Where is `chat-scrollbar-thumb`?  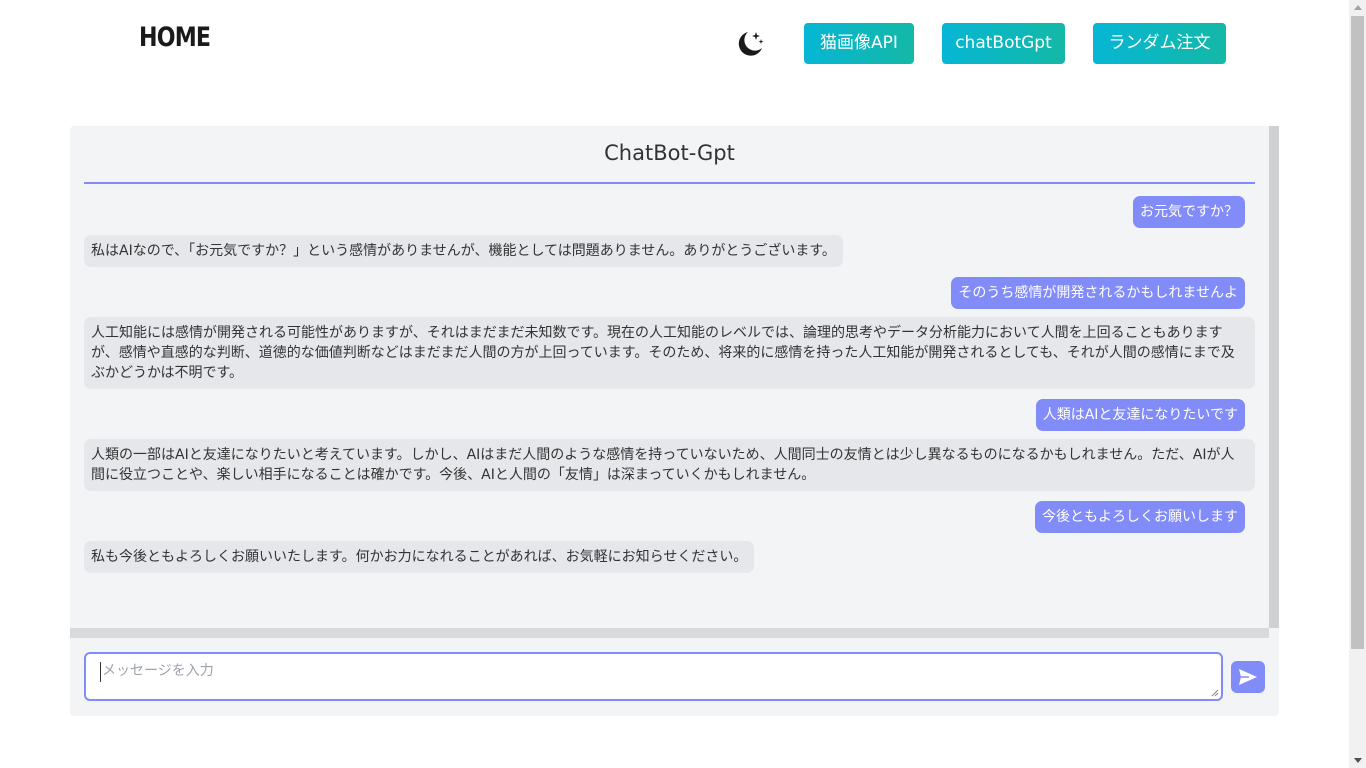 chat-scrollbar-thumb is located at coordinates (1274, 377).